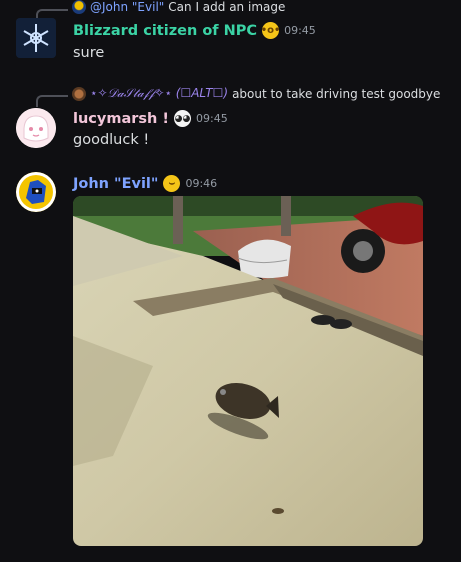 The width and height of the screenshot is (461, 562). I want to click on white-face-emoji-icon: ◕◕, so click(182, 118).